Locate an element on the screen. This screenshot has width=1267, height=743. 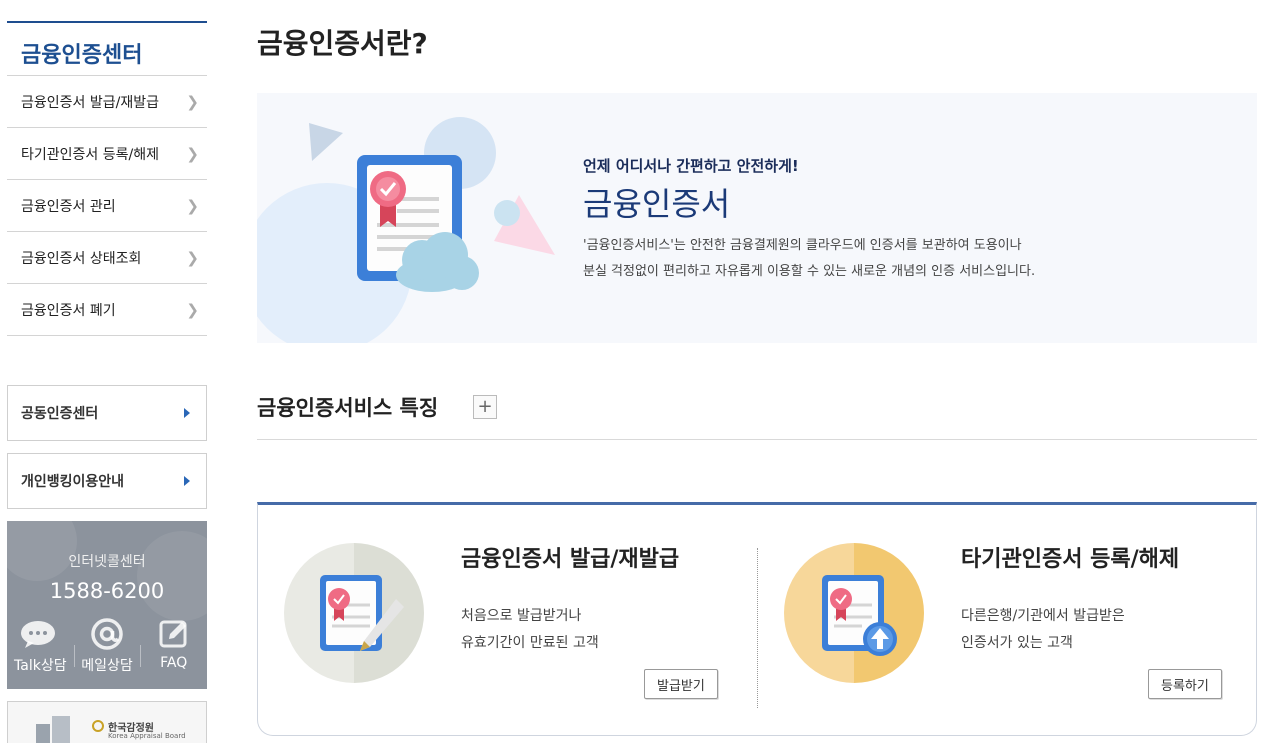
mail-consult-label: 메일상담 is located at coordinates (107, 666).